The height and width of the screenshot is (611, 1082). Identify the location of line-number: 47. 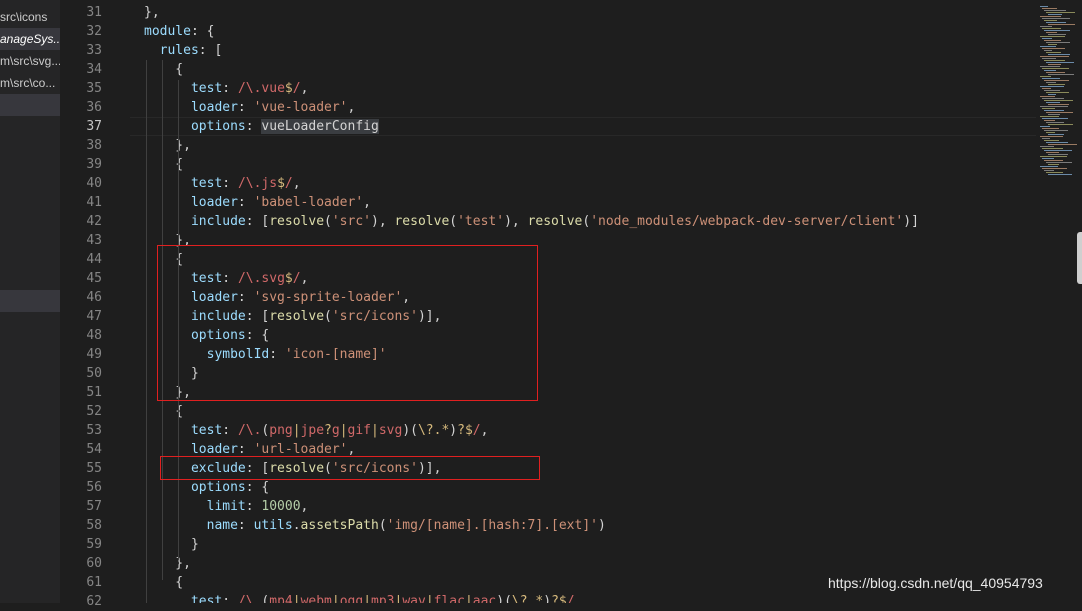
(94, 316).